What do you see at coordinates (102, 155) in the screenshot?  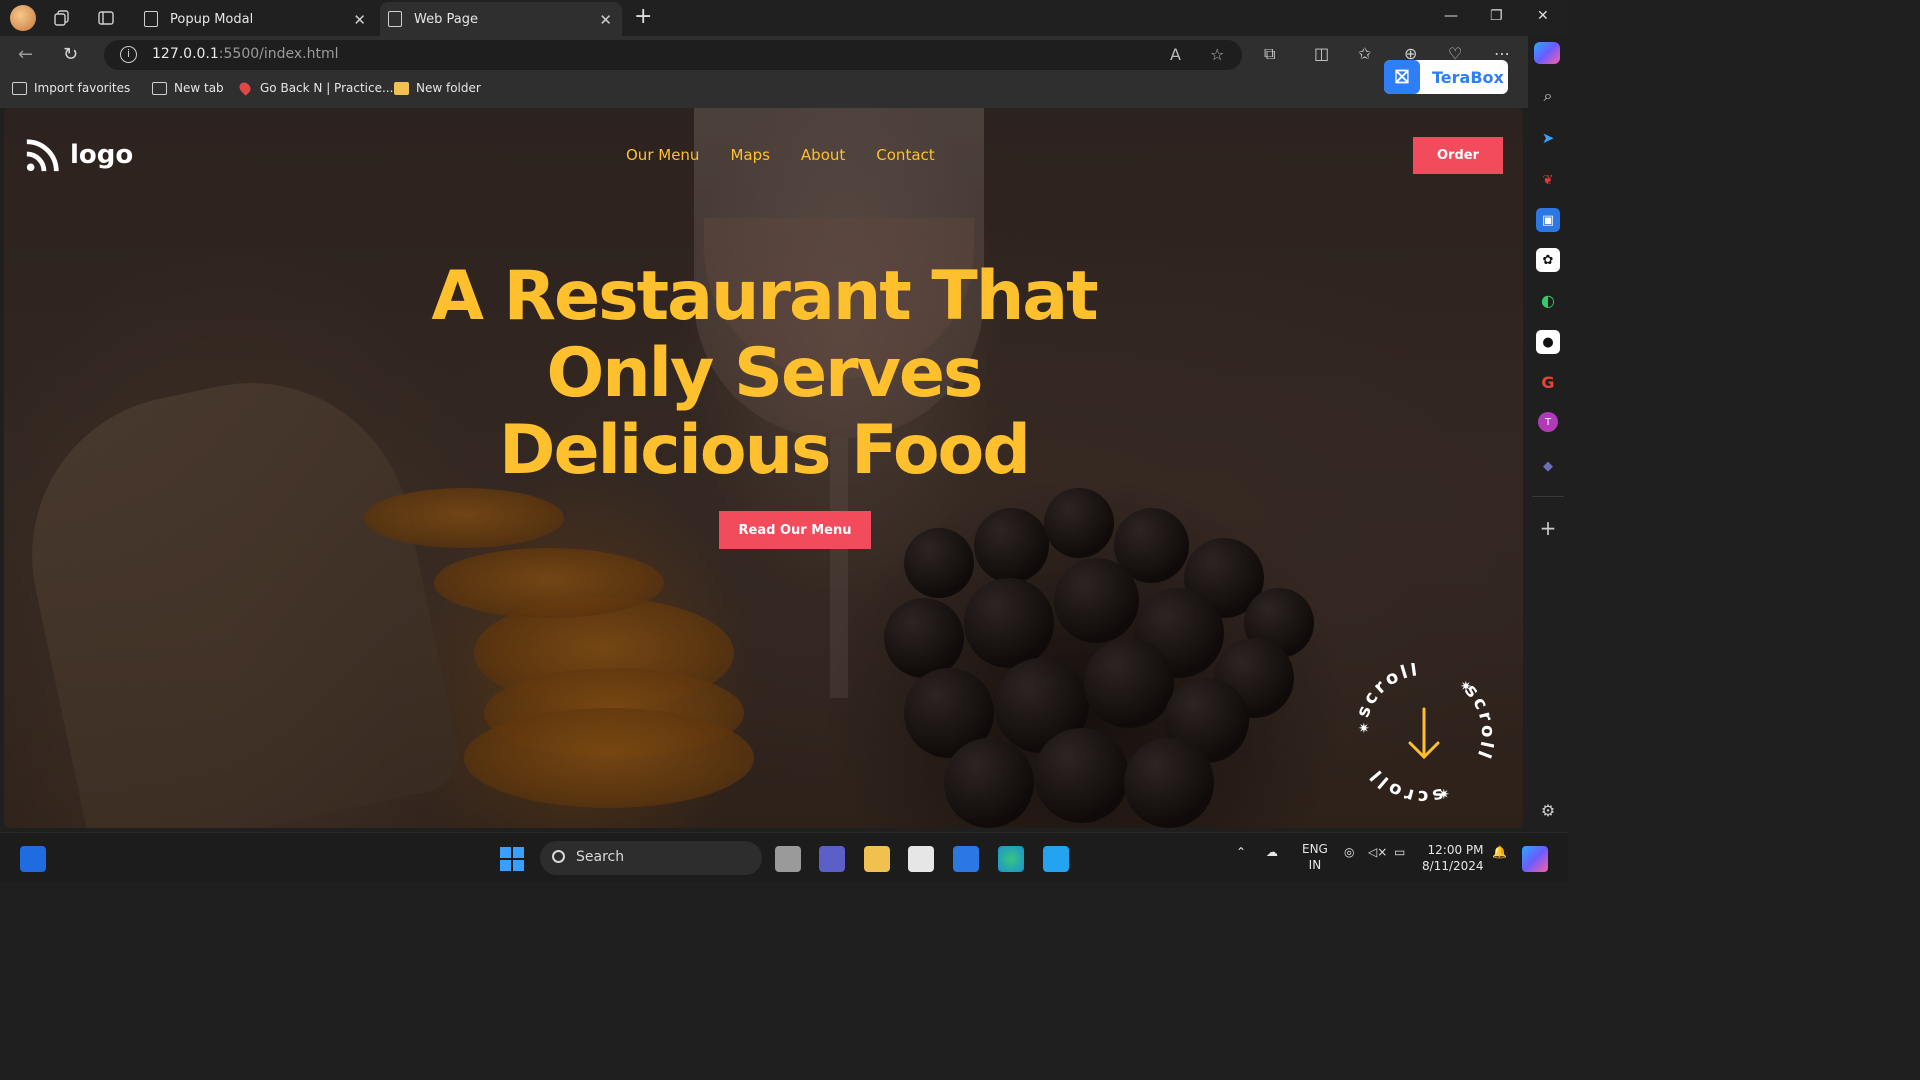 I see `logo-text: logo` at bounding box center [102, 155].